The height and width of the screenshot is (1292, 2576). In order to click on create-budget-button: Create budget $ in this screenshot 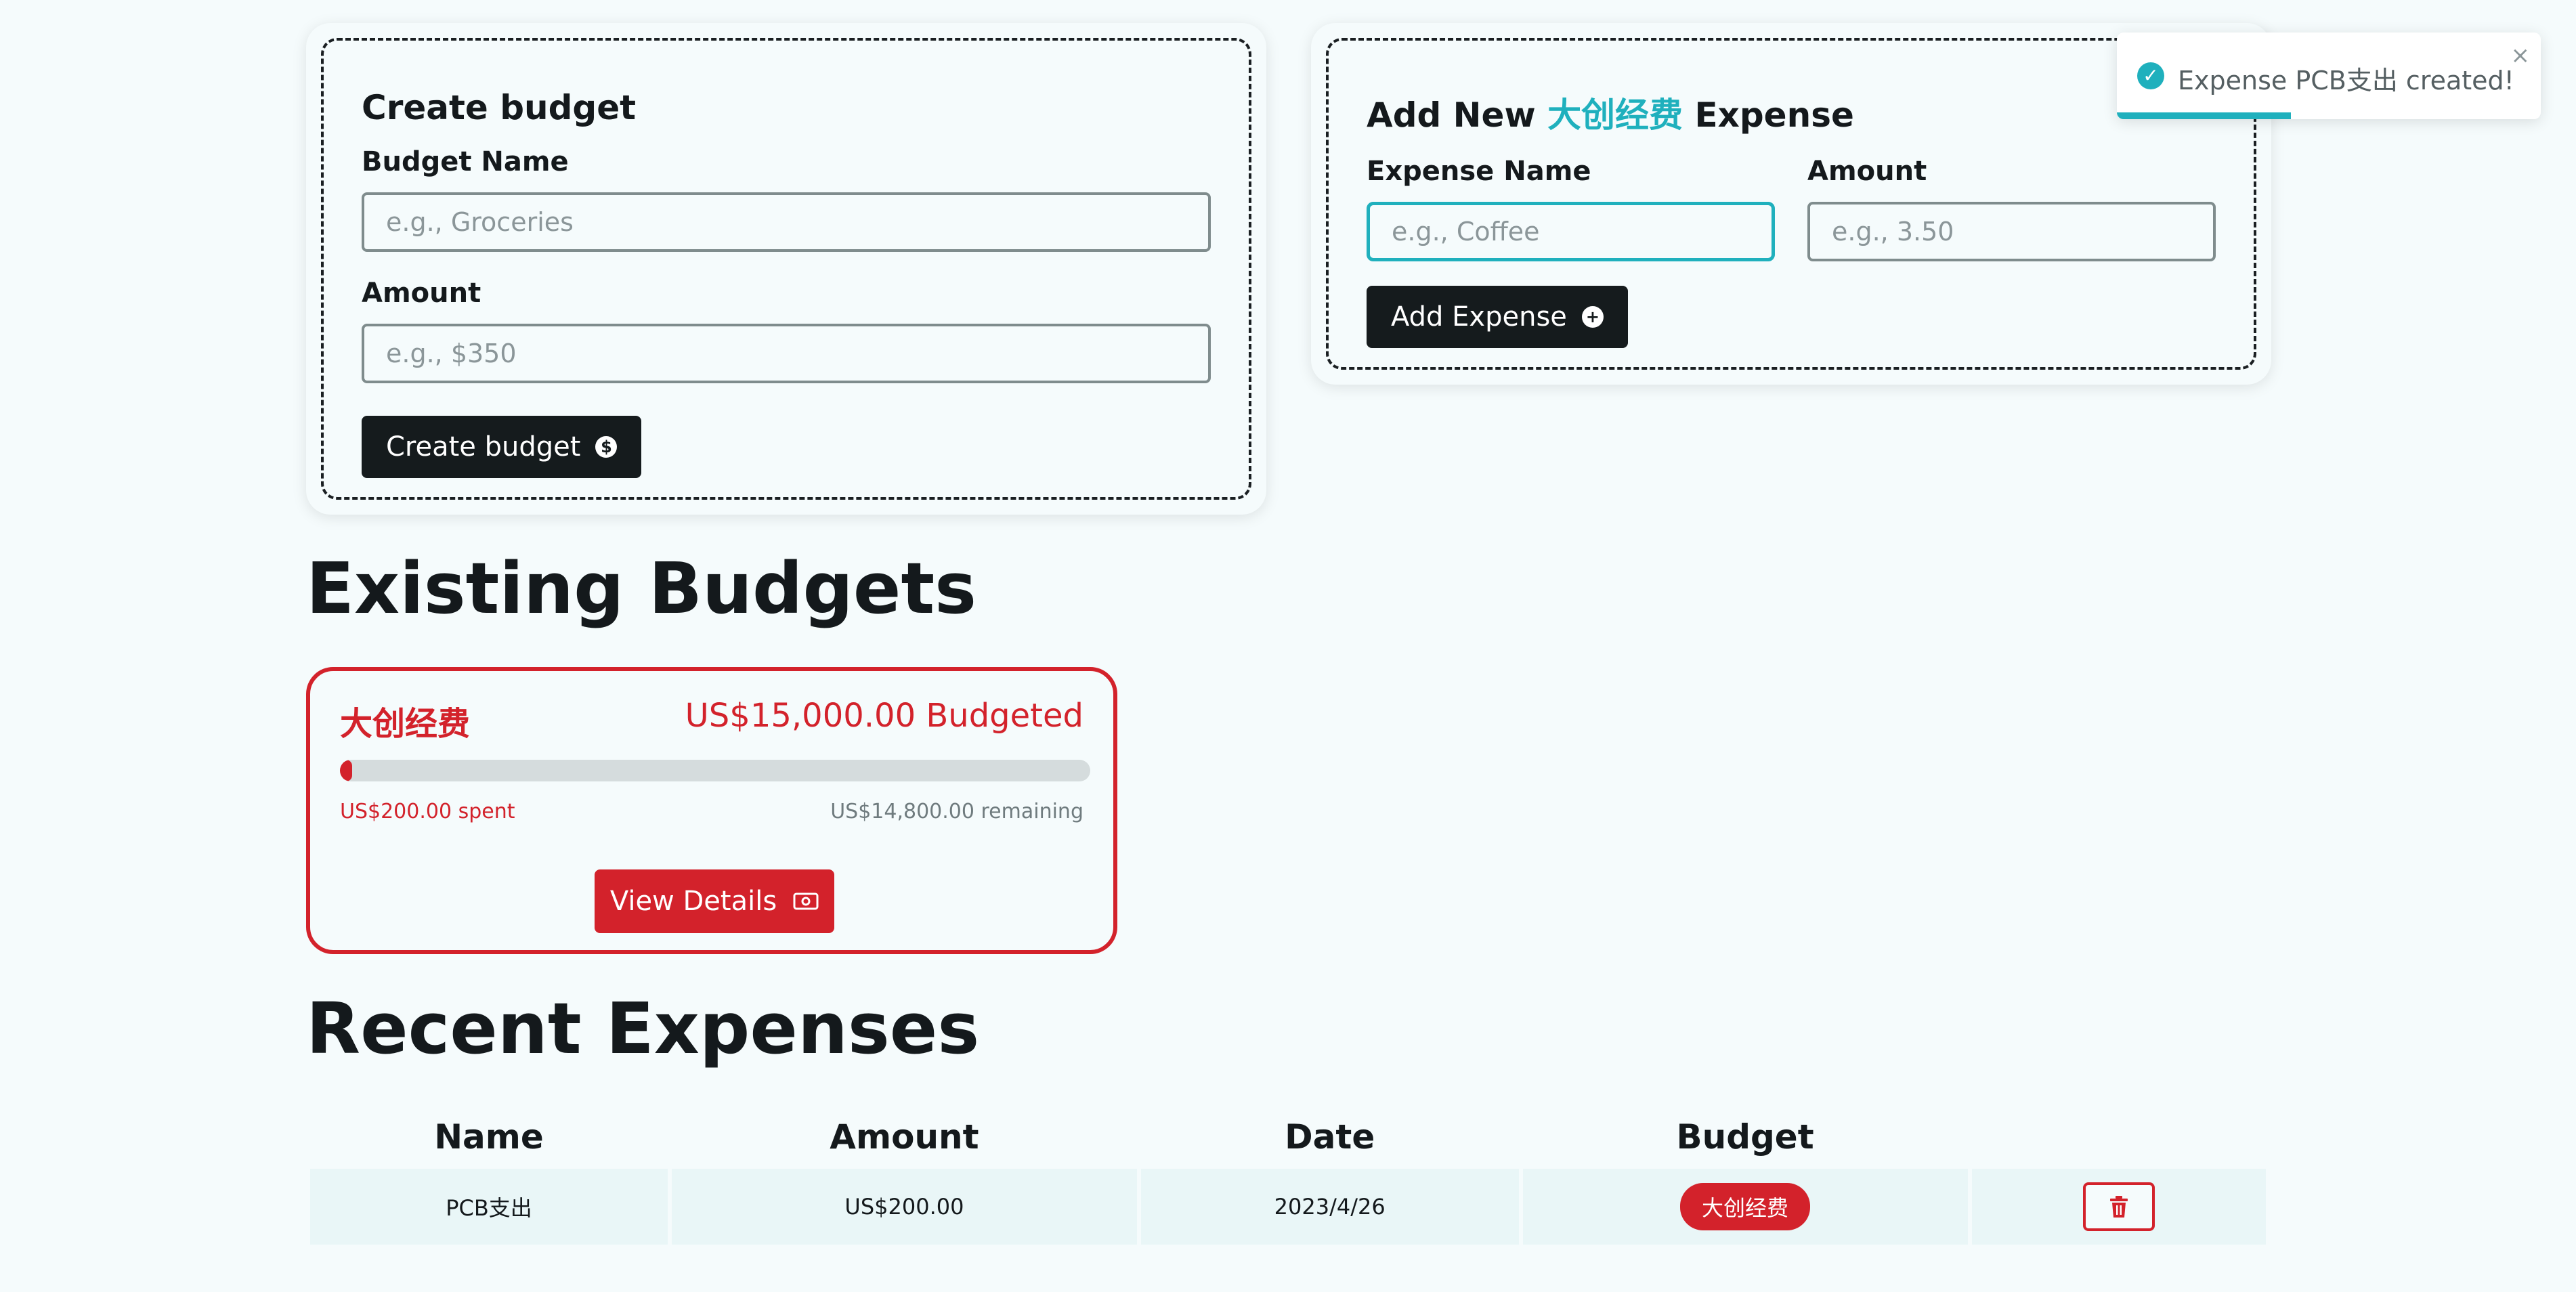, I will do `click(502, 447)`.